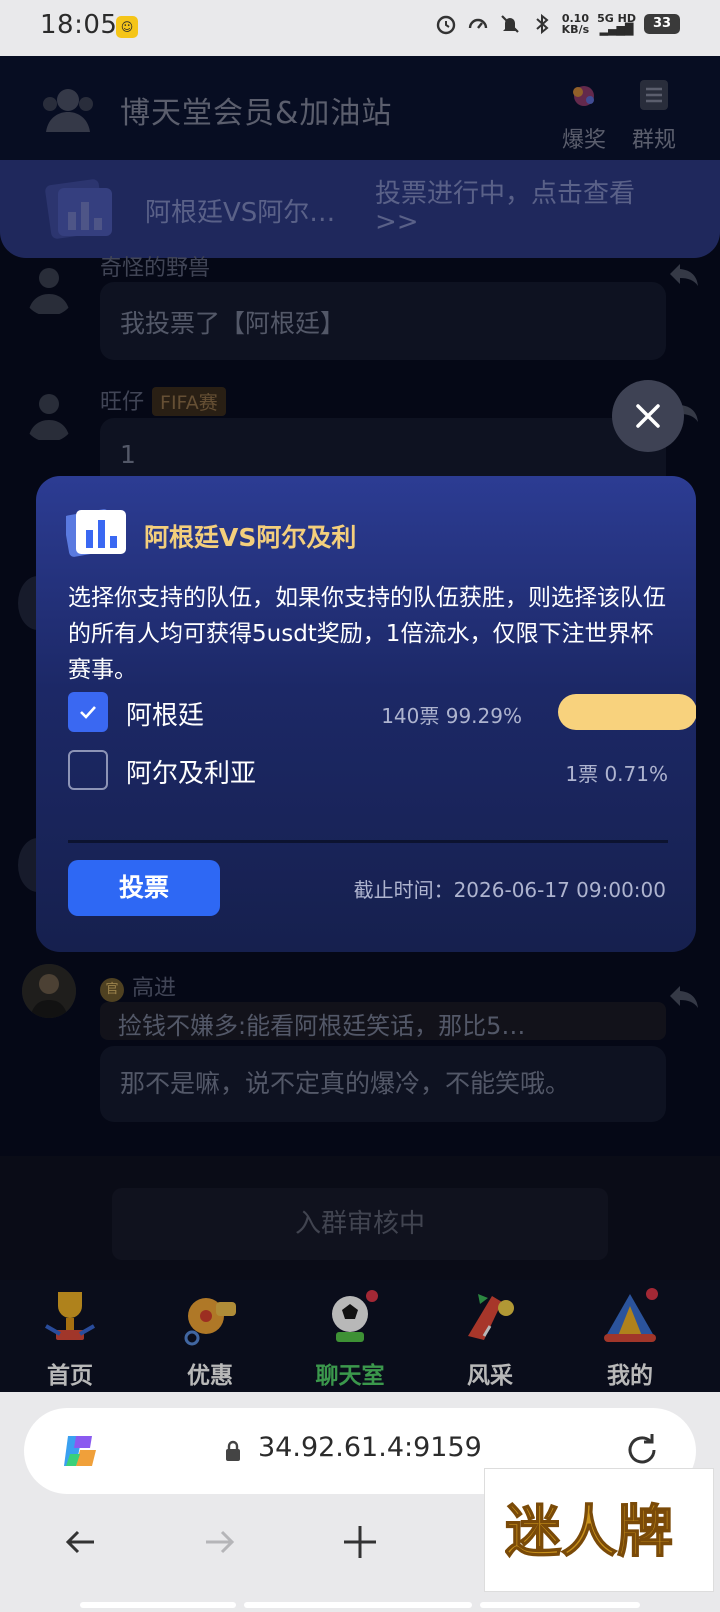  Describe the element at coordinates (509, 890) in the screenshot. I see `poll-deadline: 截止时间：2026-06-17 09:00:00` at that location.